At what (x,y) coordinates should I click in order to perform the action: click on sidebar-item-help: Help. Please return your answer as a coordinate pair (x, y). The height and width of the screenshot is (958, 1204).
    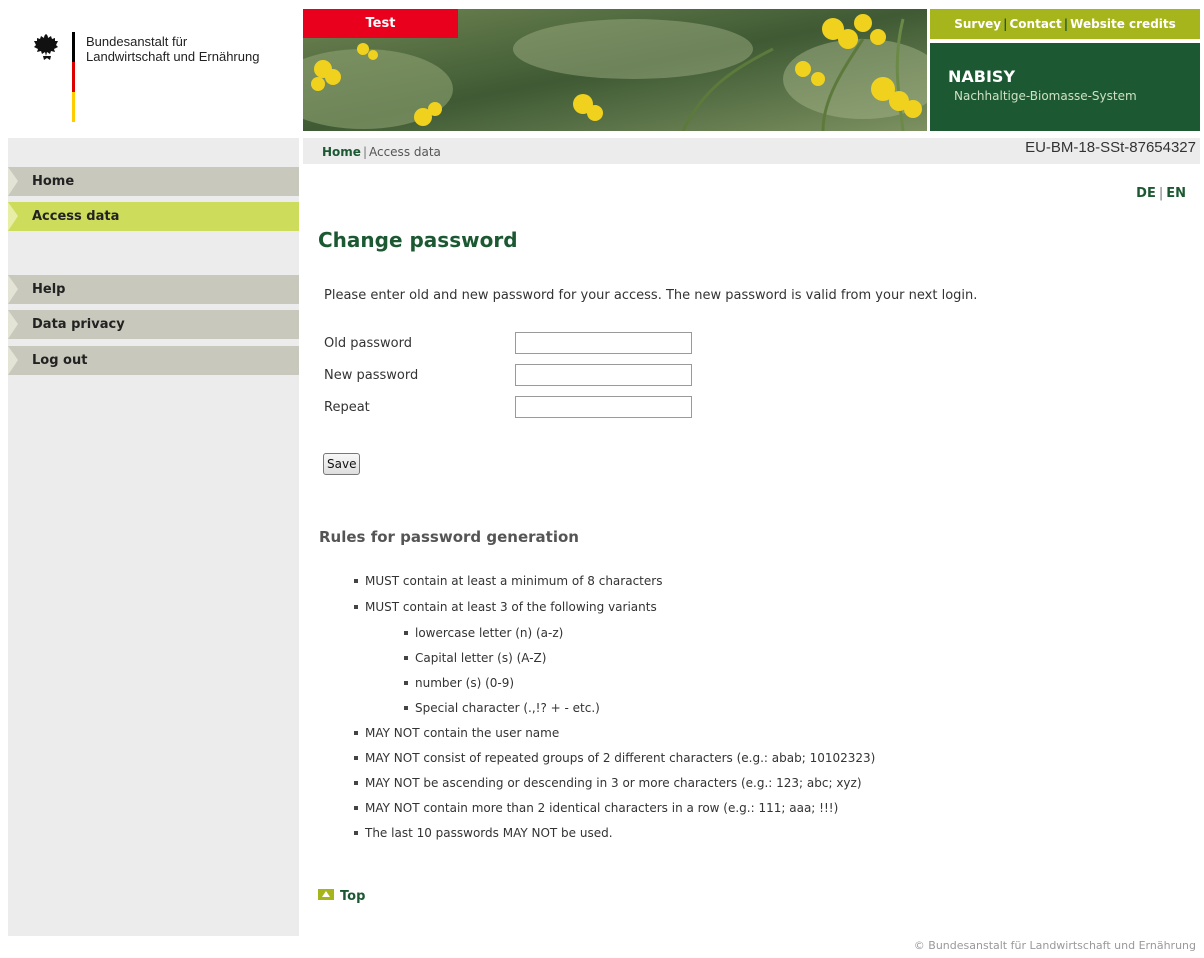
    Looking at the image, I should click on (153, 289).